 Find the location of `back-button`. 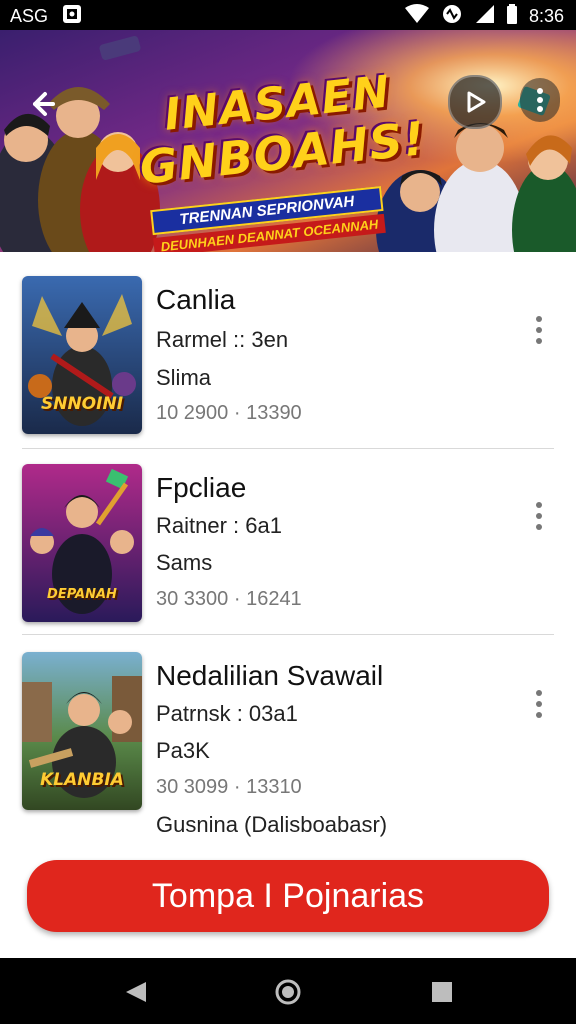

back-button is located at coordinates (42, 104).